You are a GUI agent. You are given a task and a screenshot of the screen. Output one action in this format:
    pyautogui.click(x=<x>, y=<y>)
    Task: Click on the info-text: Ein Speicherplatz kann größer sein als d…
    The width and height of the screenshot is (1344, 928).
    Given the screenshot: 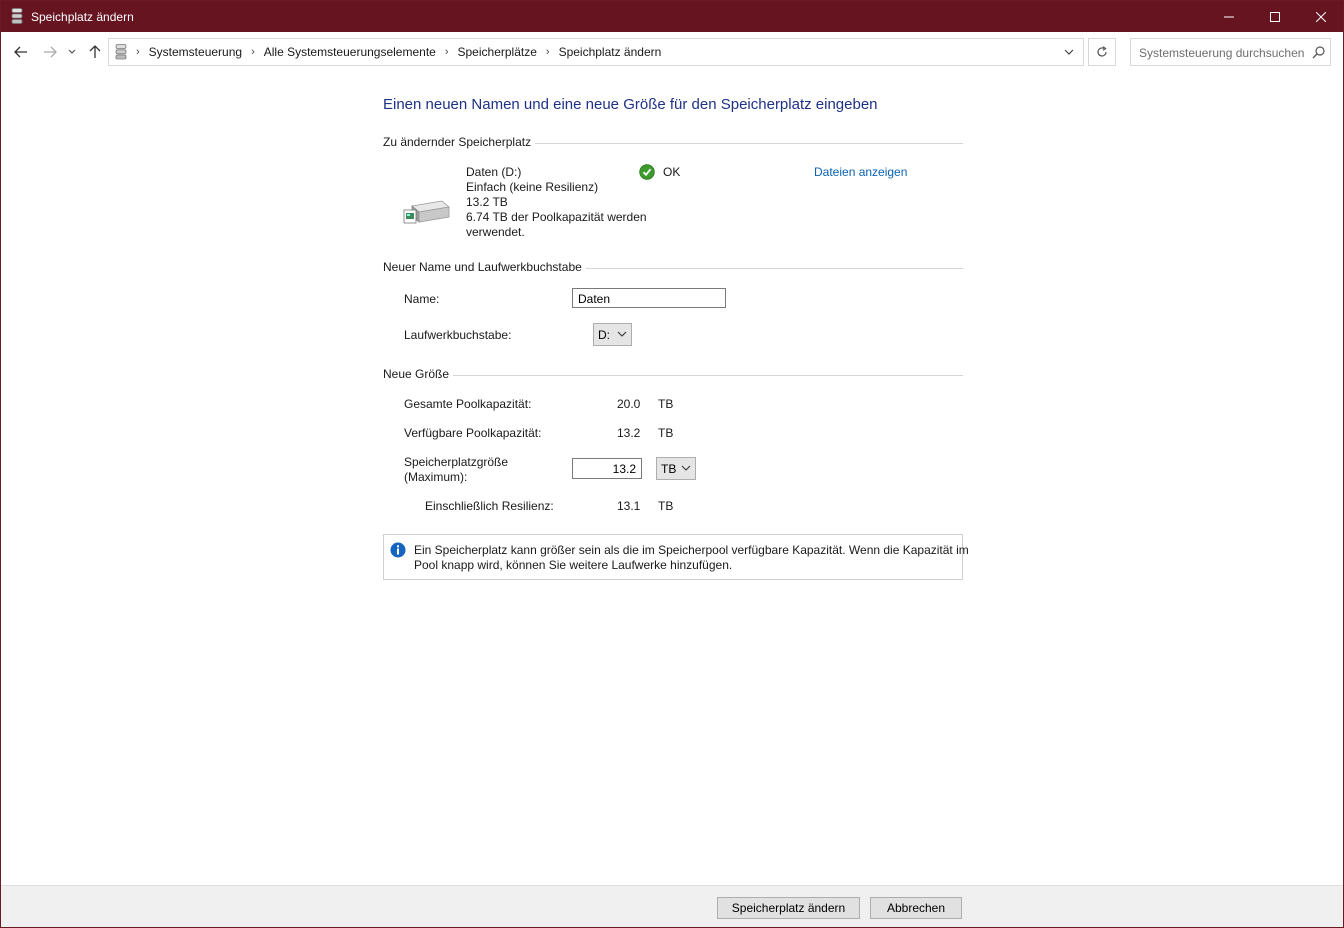 What is the action you would take?
    pyautogui.click(x=691, y=550)
    